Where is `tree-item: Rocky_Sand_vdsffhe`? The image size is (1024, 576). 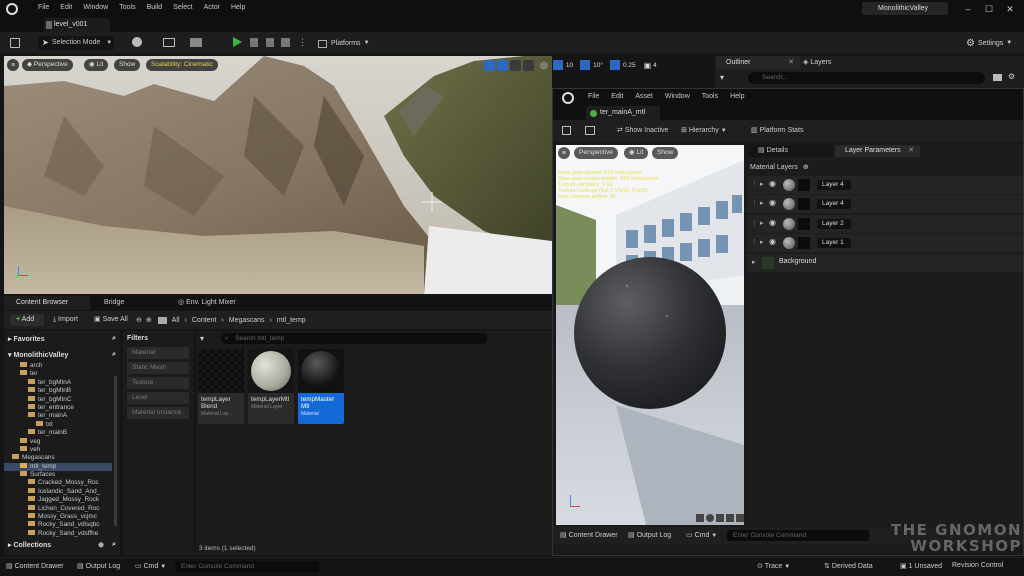 tree-item: Rocky_Sand_vdsffhe is located at coordinates (58, 533).